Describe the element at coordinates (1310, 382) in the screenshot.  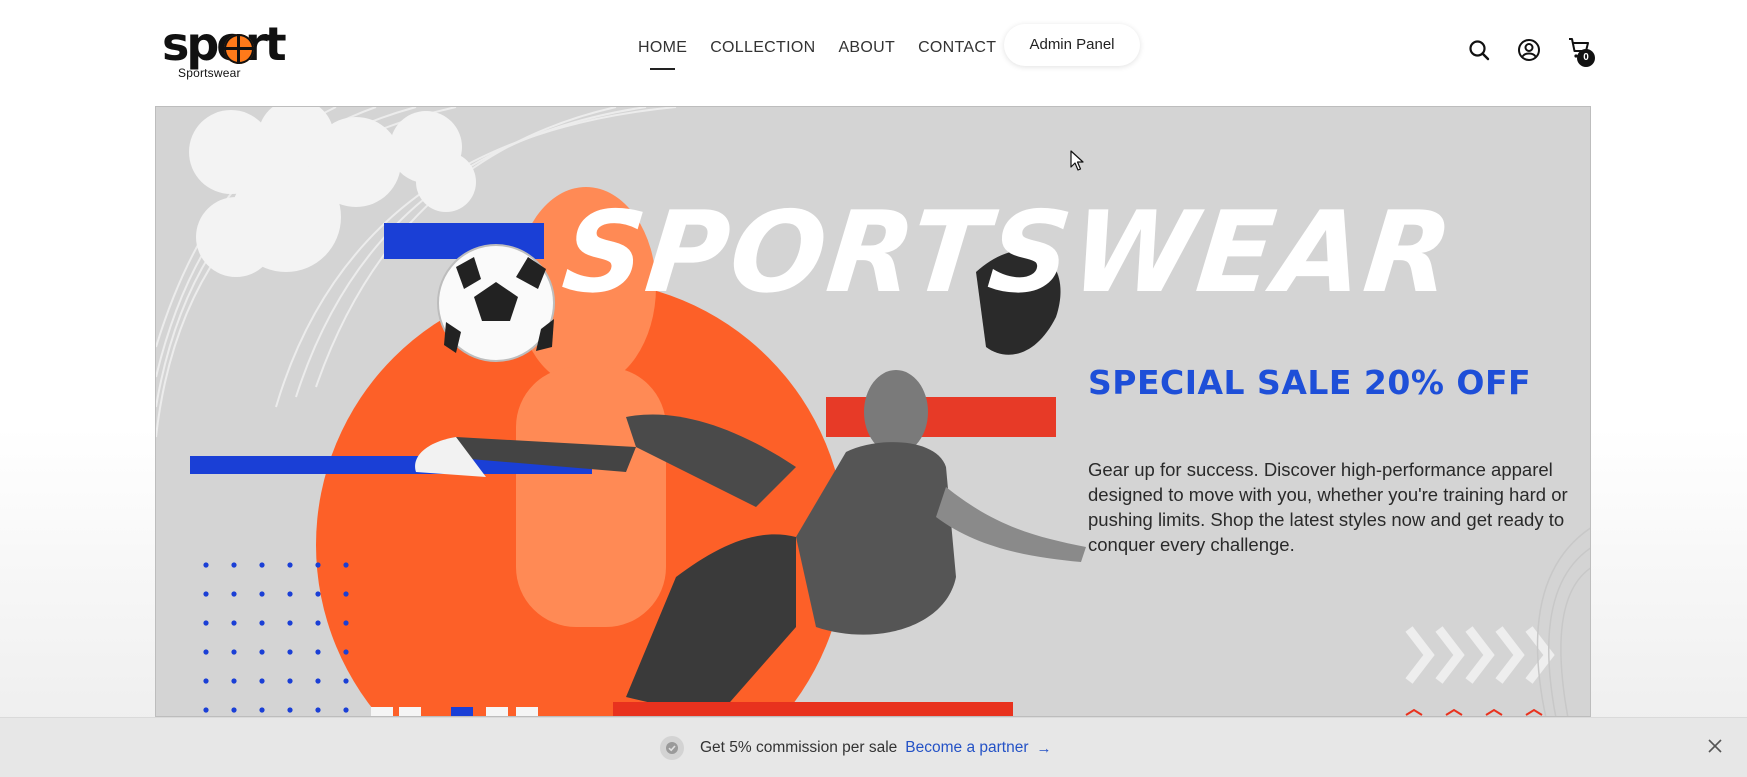
I see `hero-sale-heading: SPECIAL SALE 20% OFF` at that location.